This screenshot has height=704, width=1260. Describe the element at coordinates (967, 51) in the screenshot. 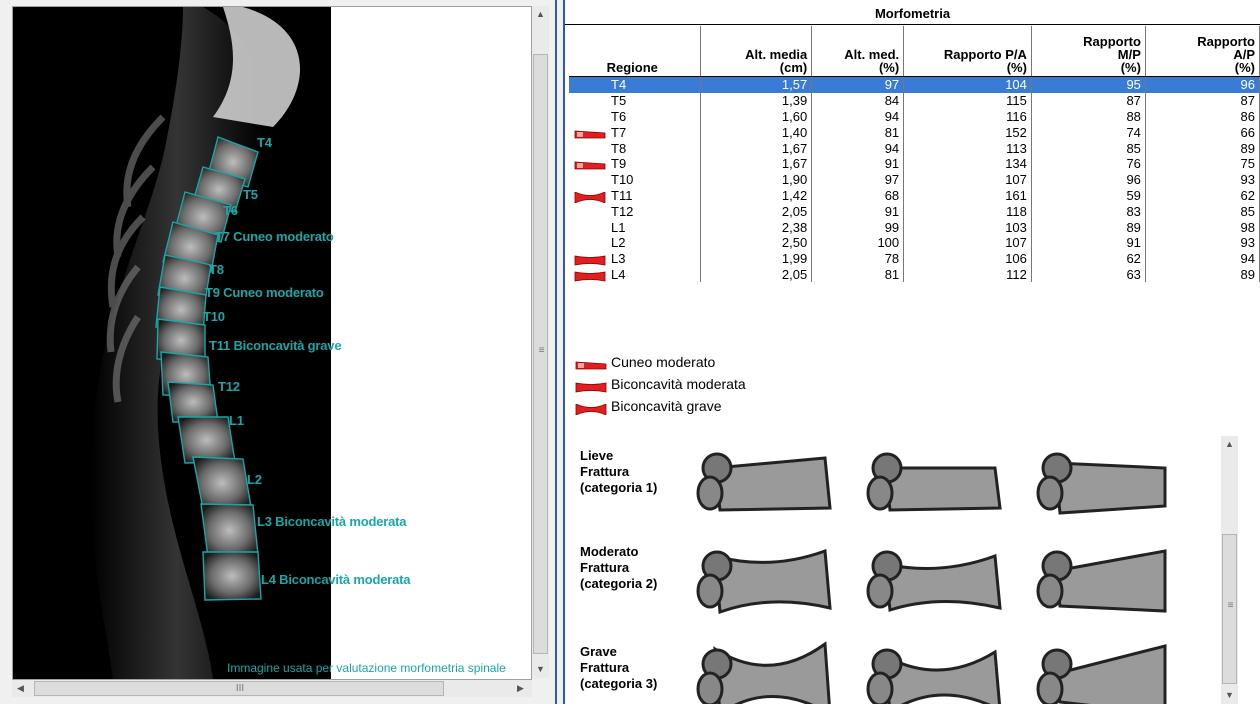

I see `column-header: Rapporto P/A (%)` at that location.